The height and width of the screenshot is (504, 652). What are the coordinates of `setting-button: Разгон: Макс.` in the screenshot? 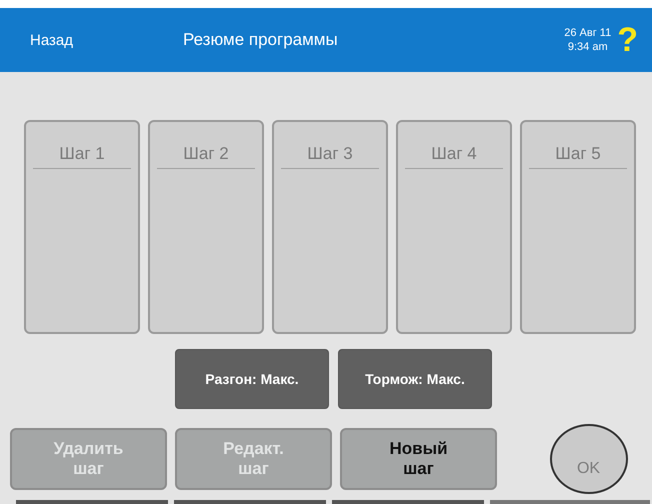 It's located at (252, 379).